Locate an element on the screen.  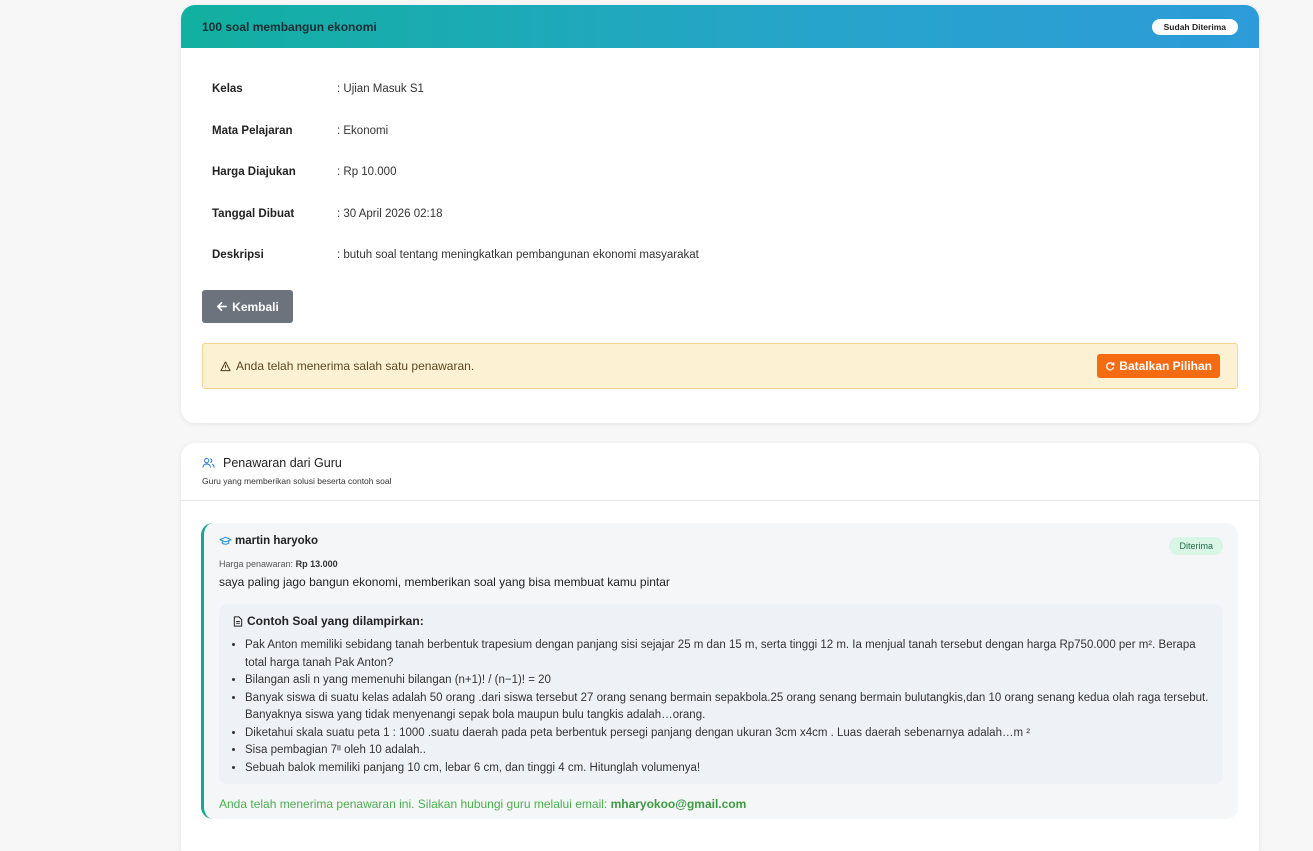
request-title: 100 soal membangun ekonomi is located at coordinates (289, 26).